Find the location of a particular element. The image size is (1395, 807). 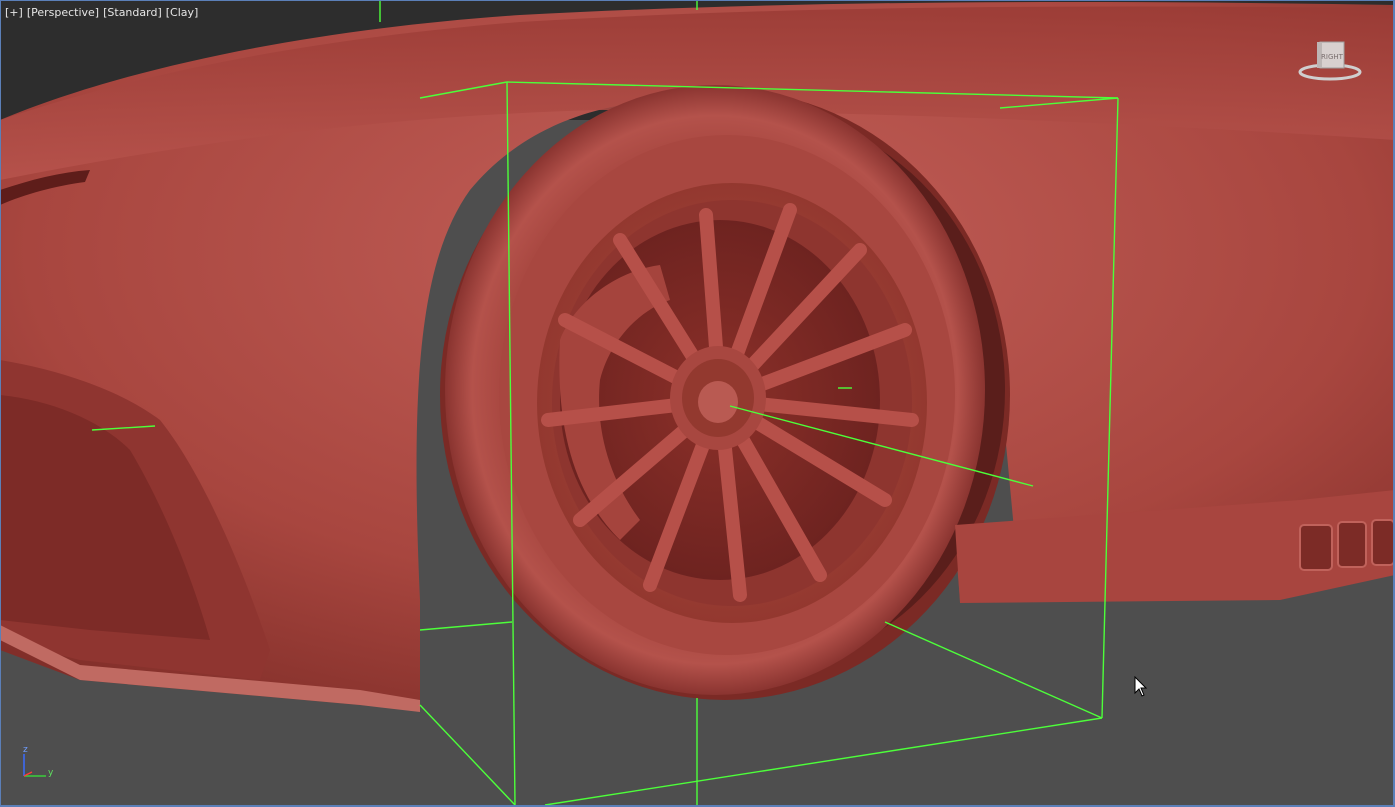

viewport-shading-menu: [Clay] is located at coordinates (182, 12).